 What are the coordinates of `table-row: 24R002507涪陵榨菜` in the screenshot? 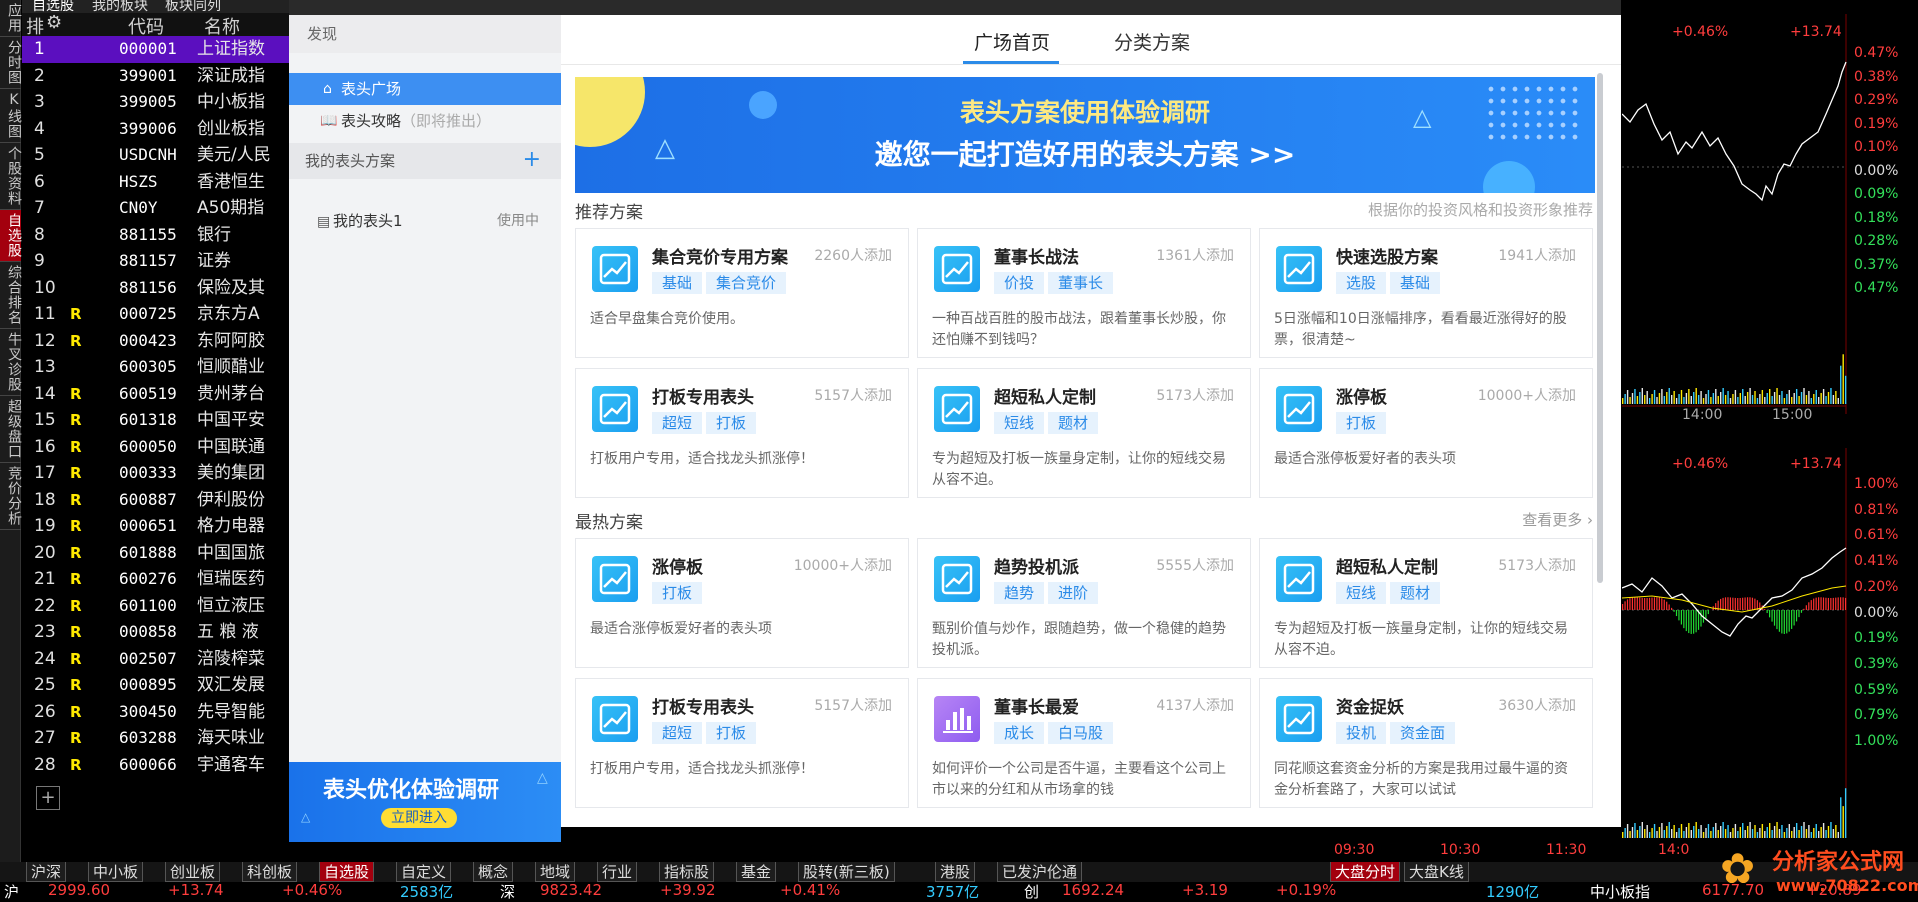 It's located at (156, 659).